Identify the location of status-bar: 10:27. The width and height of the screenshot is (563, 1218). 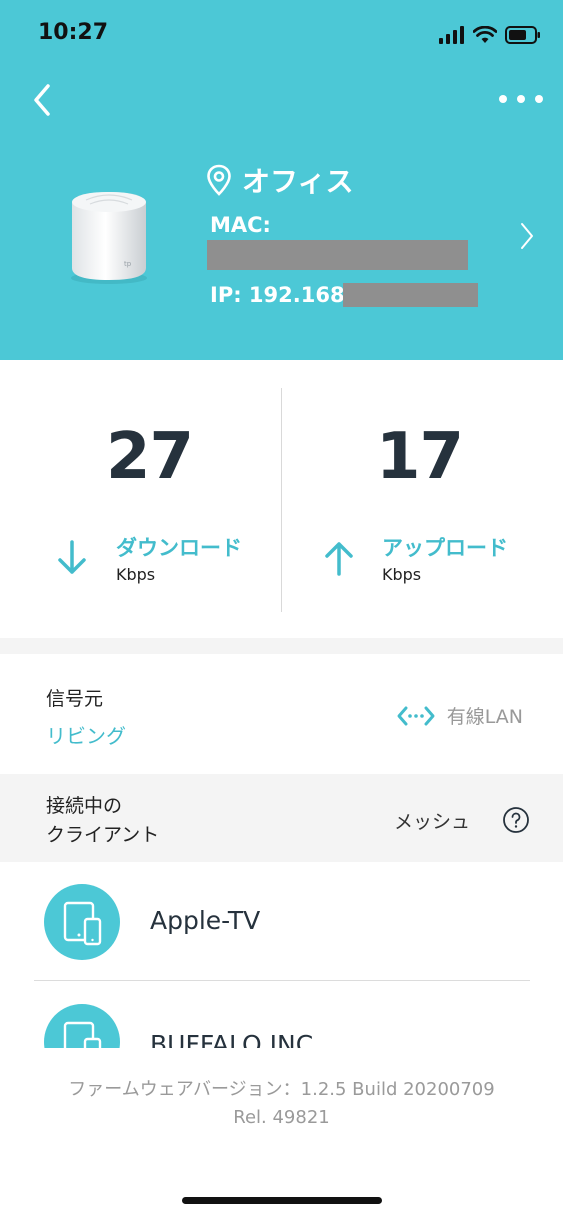
(281, 33).